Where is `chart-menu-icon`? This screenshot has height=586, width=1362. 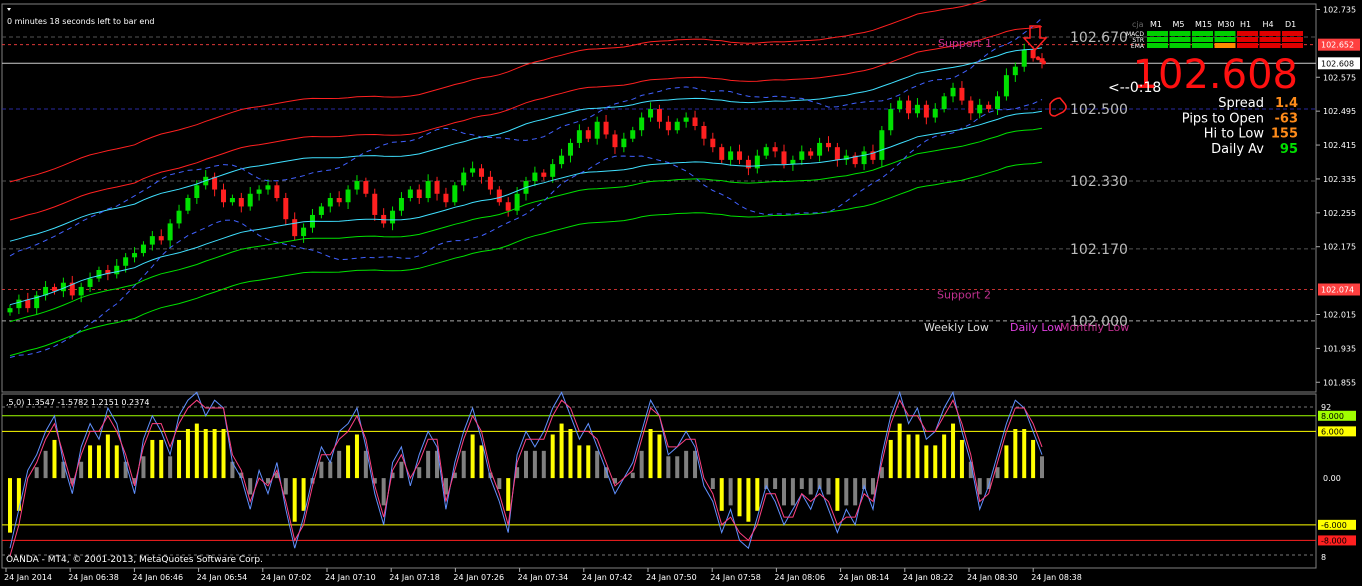
chart-menu-icon is located at coordinates (9, 9).